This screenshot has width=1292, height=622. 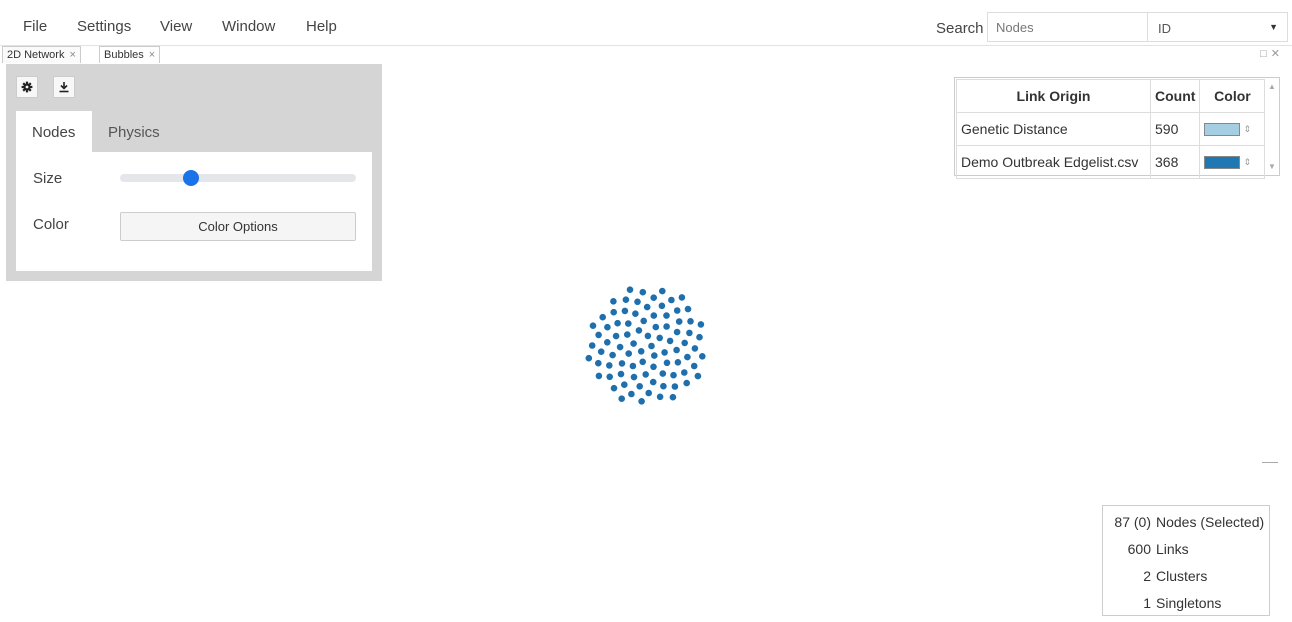 I want to click on size-slider, so click(x=238, y=178).